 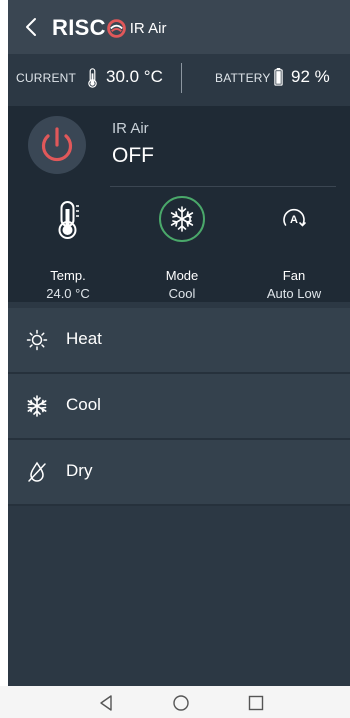 I want to click on mode-option-dry: Dry, so click(x=179, y=472).